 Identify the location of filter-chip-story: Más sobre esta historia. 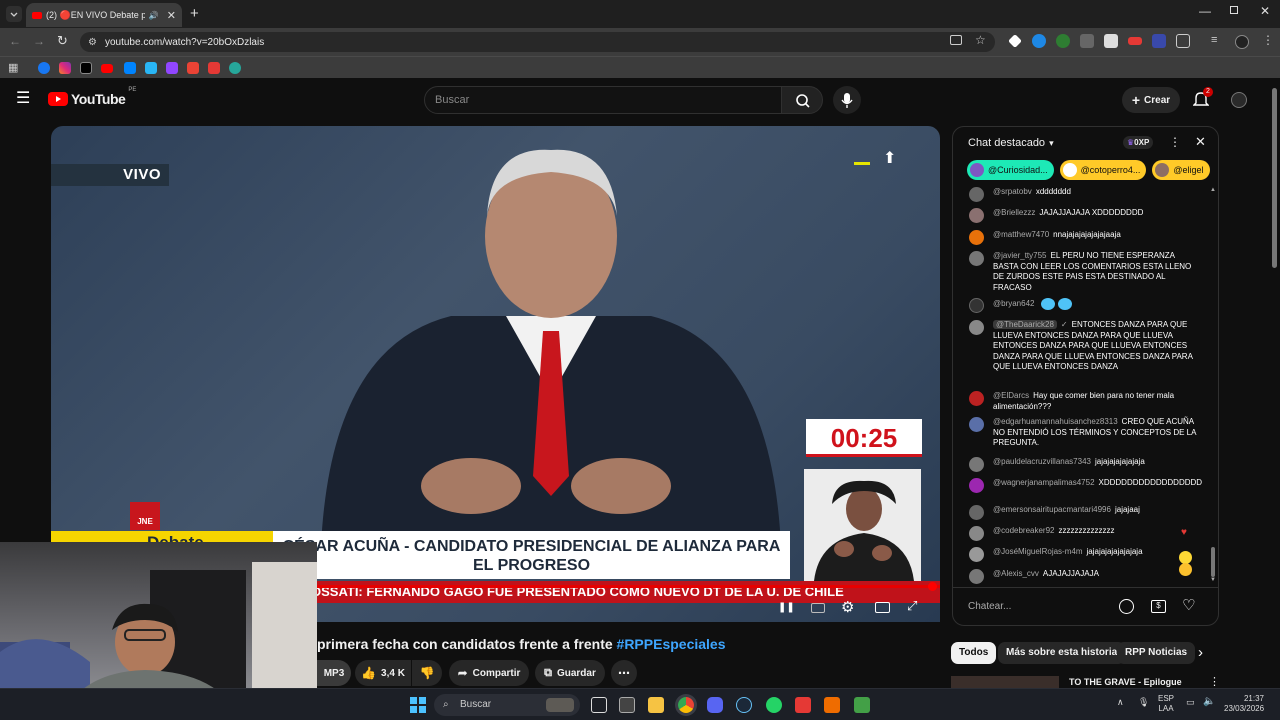
(1062, 653).